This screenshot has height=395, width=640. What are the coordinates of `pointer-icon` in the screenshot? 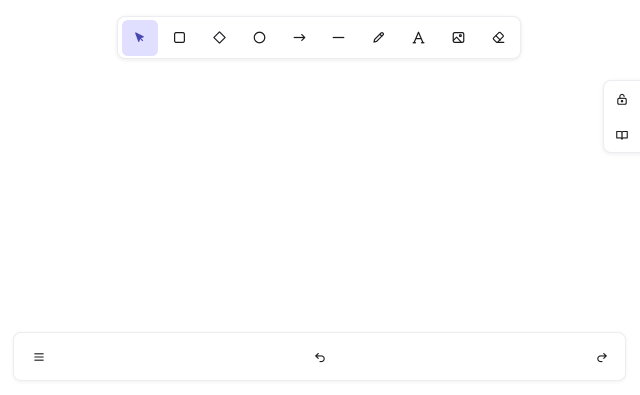 It's located at (140, 37).